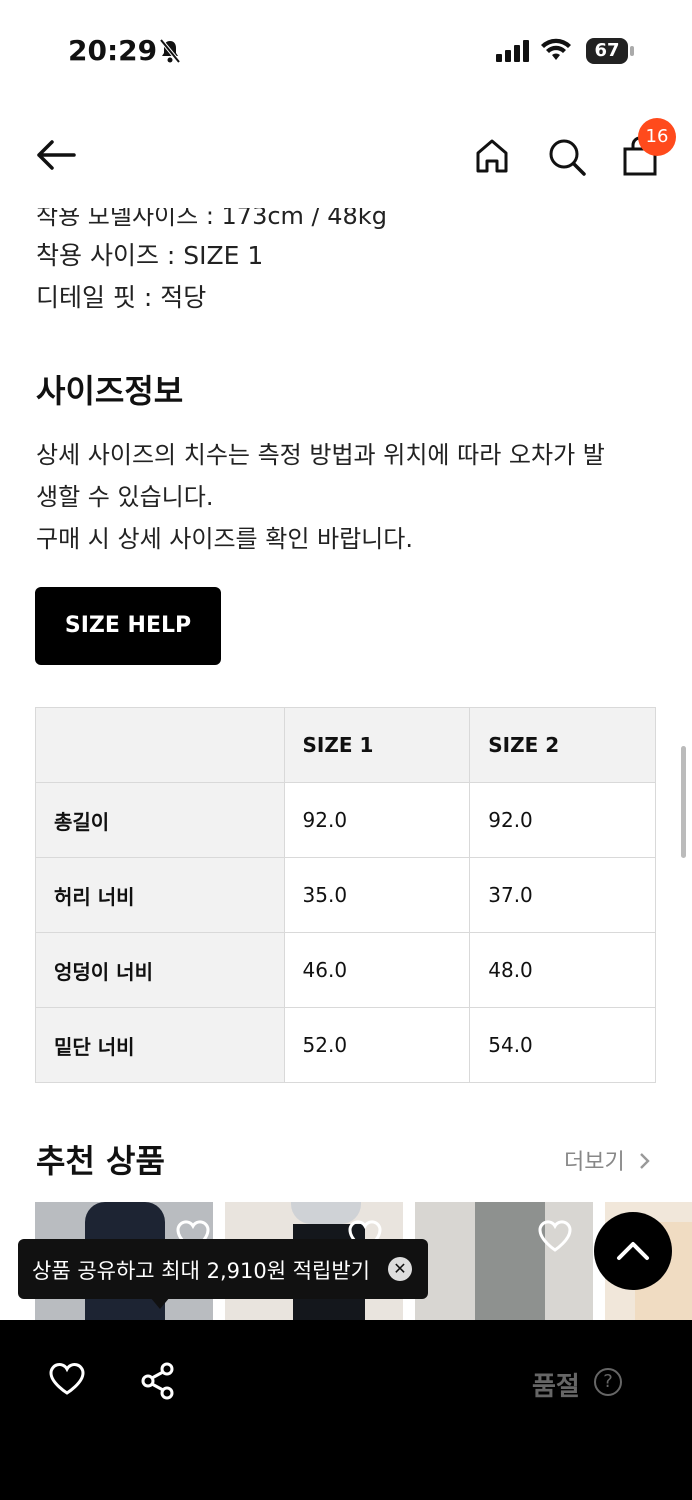  I want to click on more-link: 더보기, so click(608, 1160).